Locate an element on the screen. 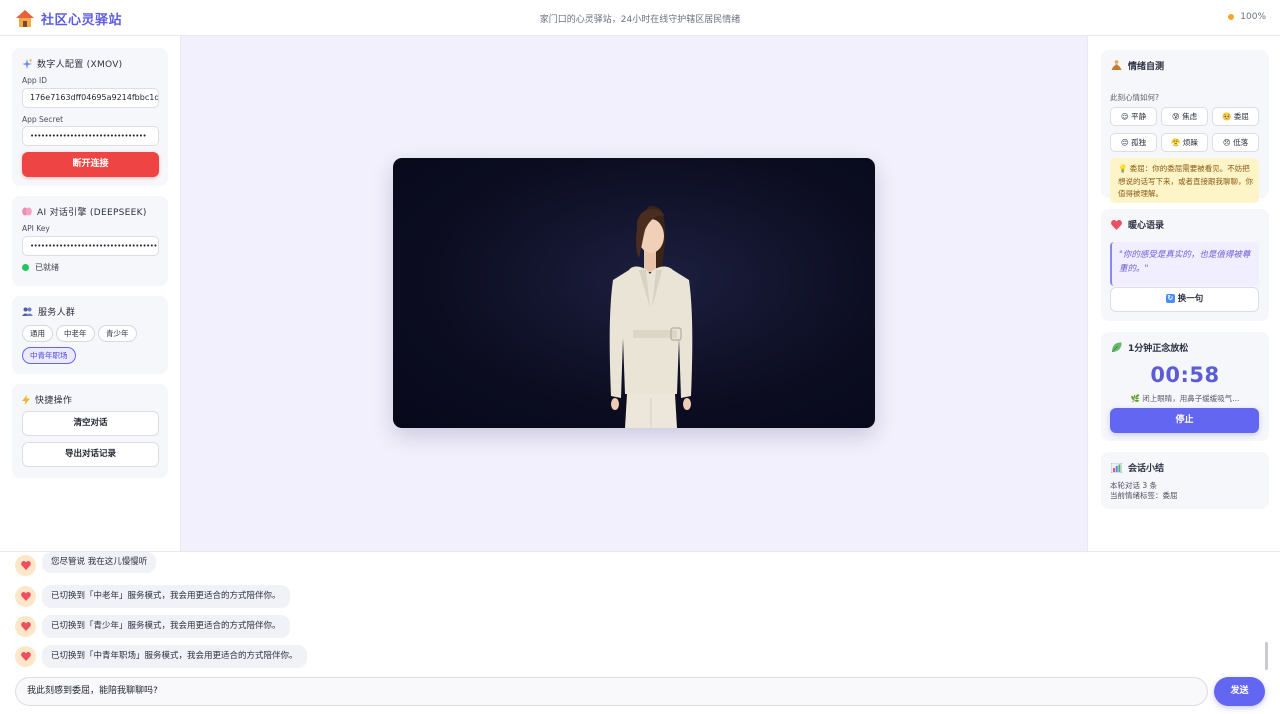 The image size is (1280, 714). warm-quote-text: "你的感受是真实的，也是值得被尊重的。" is located at coordinates (1184, 264).